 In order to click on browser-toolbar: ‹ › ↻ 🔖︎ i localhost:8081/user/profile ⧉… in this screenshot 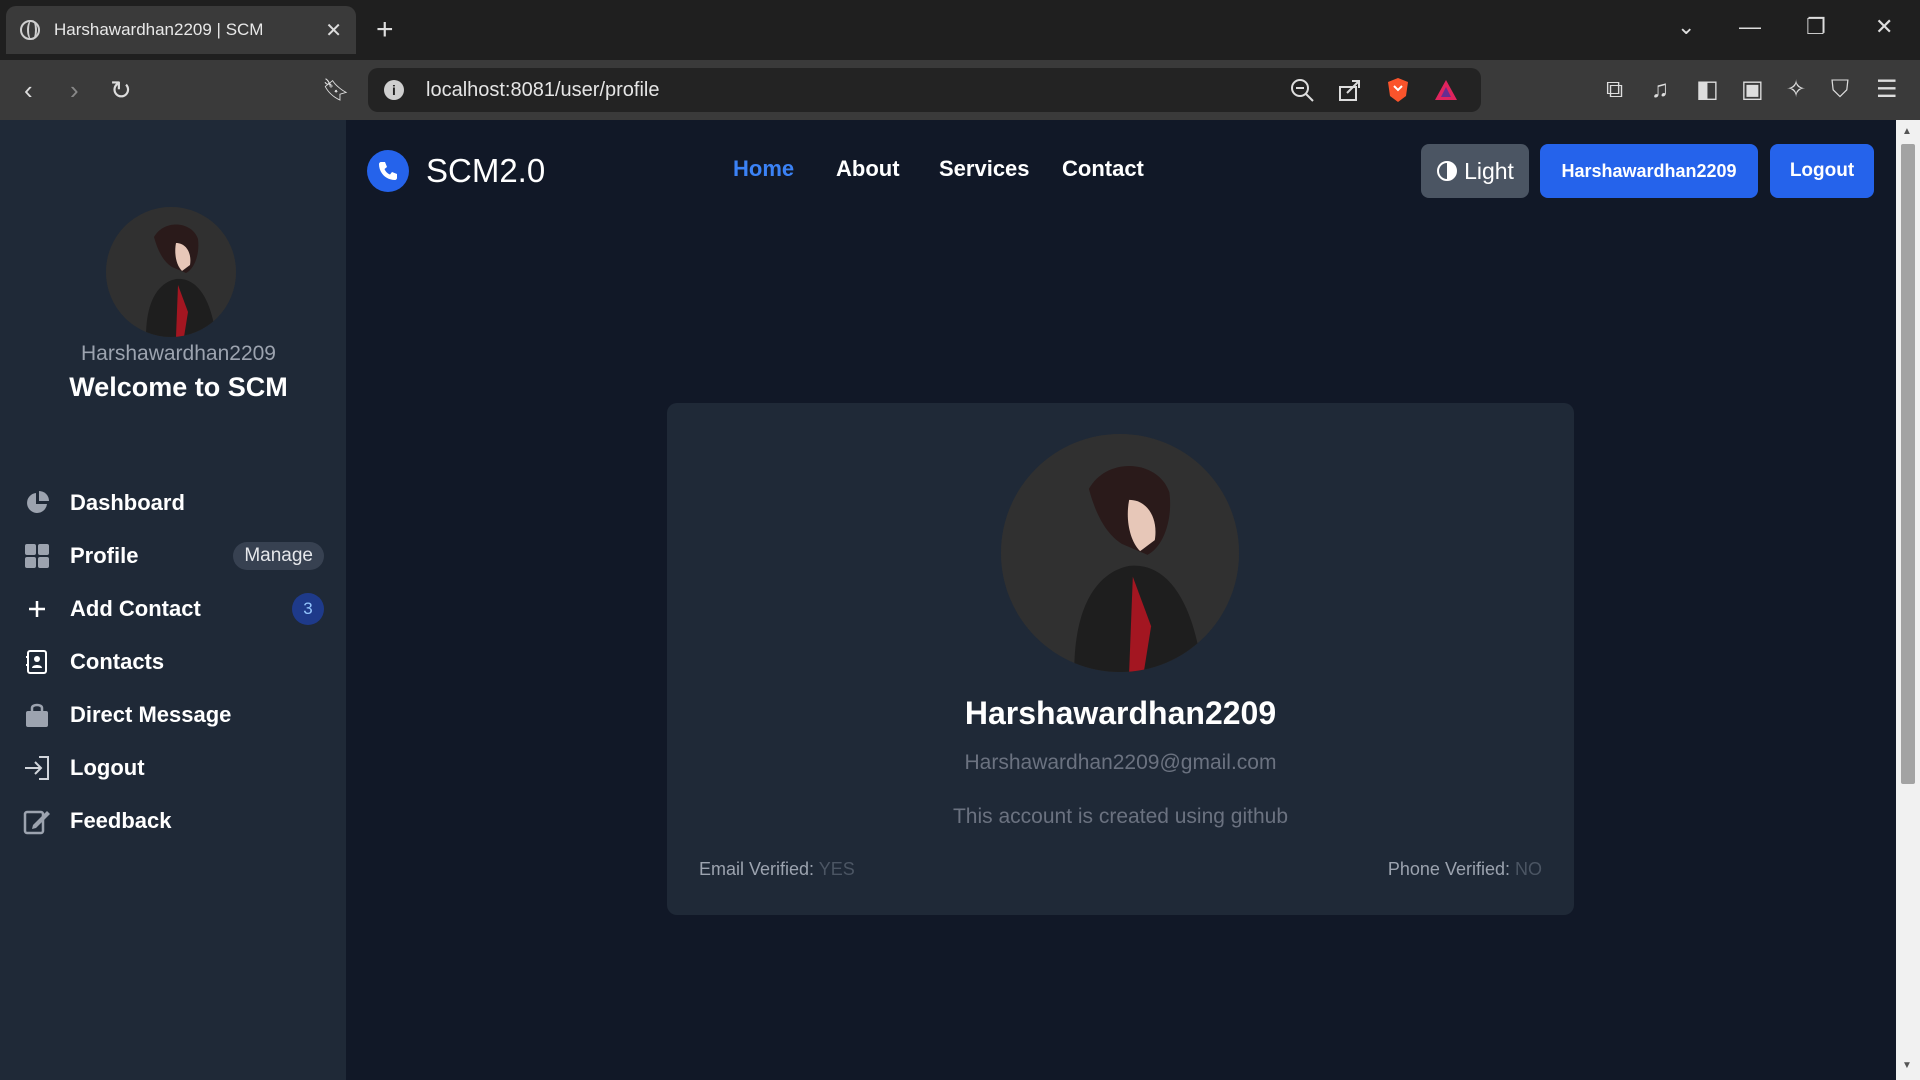, I will do `click(960, 90)`.